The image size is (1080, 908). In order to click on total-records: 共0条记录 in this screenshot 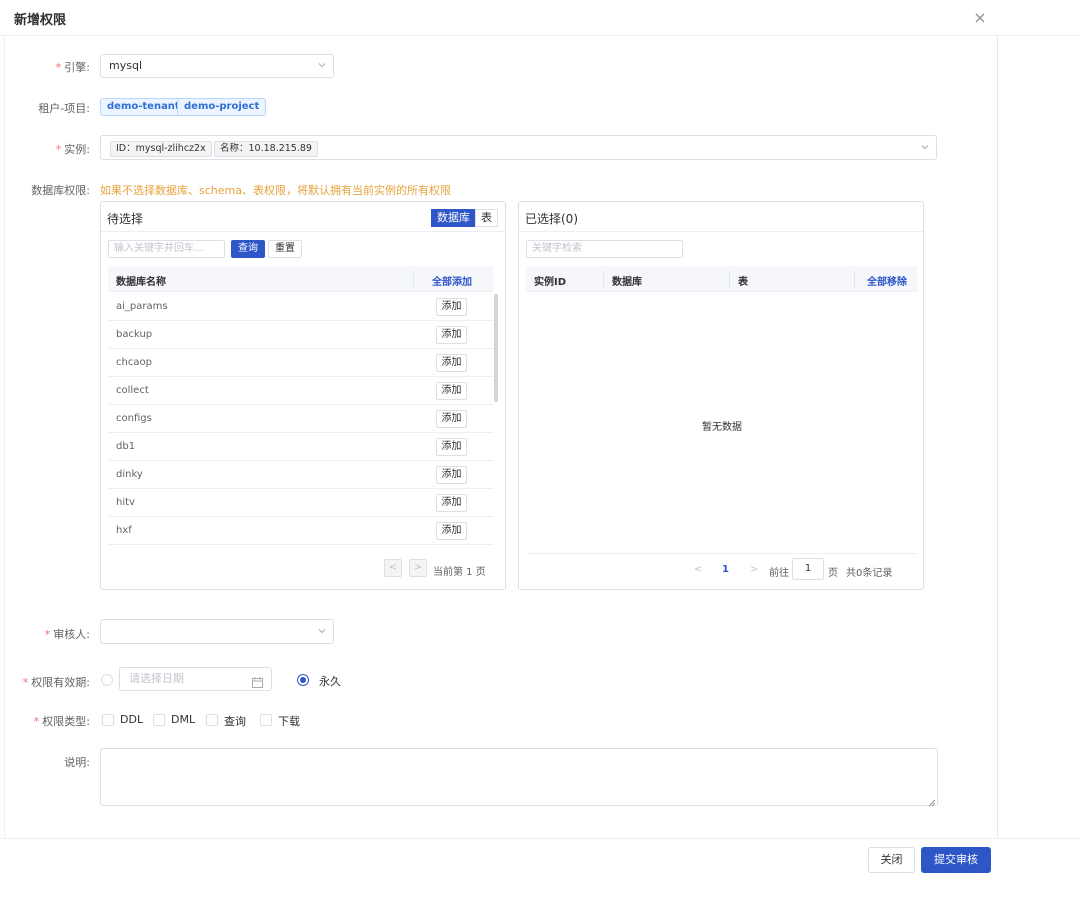, I will do `click(869, 573)`.